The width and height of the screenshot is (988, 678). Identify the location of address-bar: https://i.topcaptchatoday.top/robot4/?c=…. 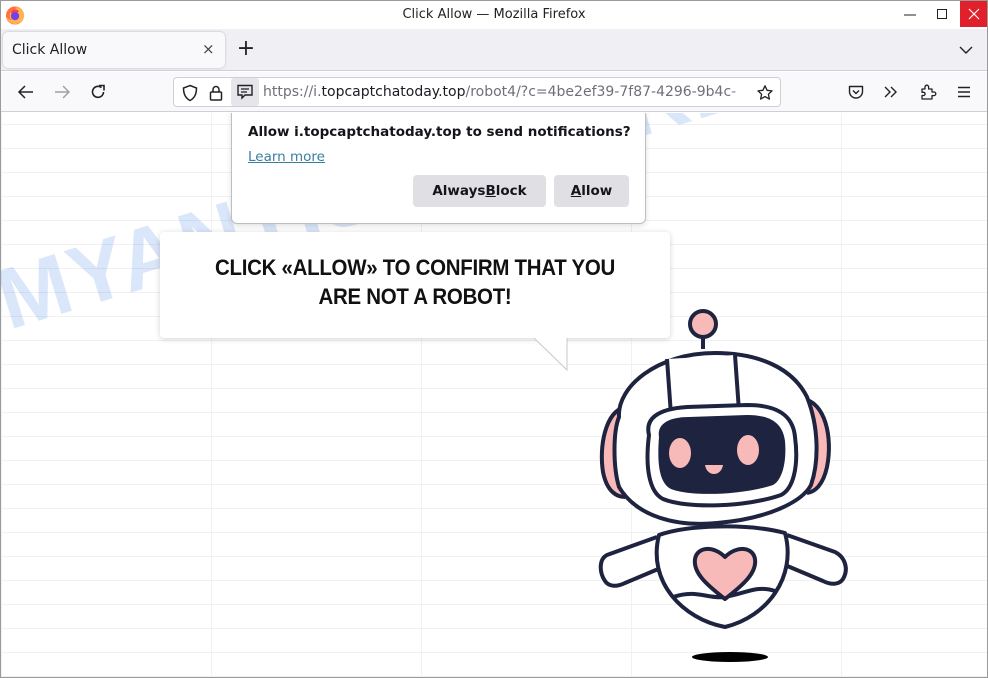
(477, 92).